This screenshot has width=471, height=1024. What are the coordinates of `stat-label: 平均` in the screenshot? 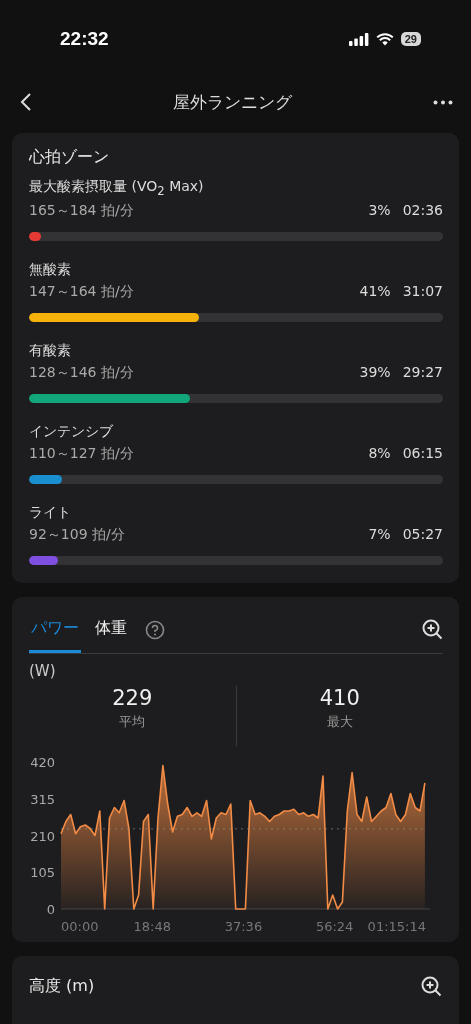 It's located at (132, 721).